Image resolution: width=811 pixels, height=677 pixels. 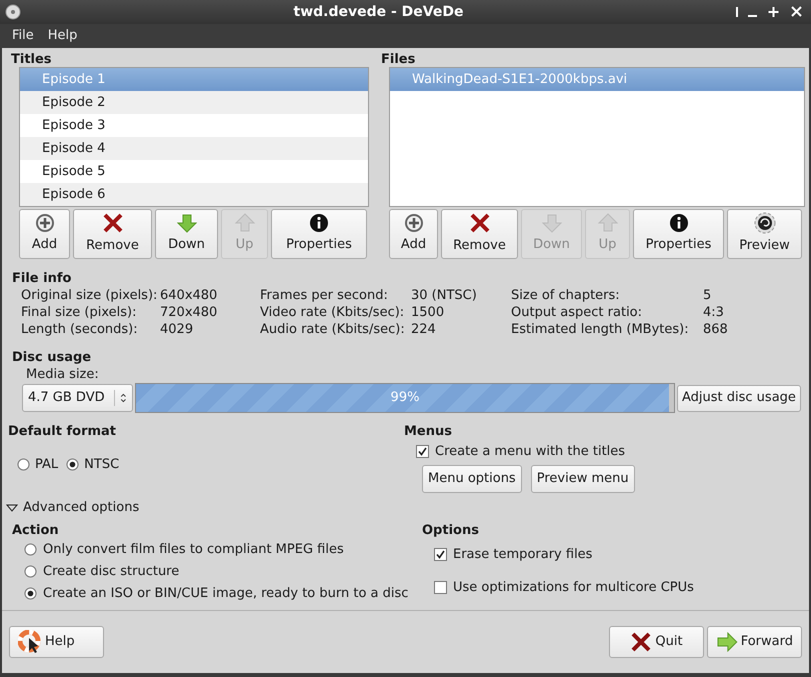 What do you see at coordinates (194, 194) in the screenshot?
I see `list-row: Episode 6` at bounding box center [194, 194].